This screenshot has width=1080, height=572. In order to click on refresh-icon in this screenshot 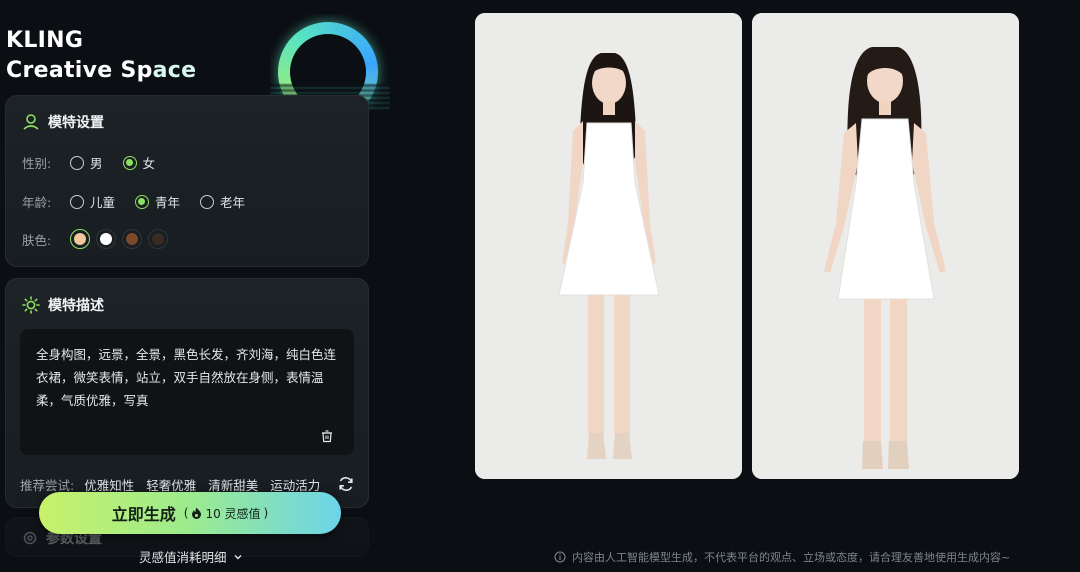, I will do `click(346, 484)`.